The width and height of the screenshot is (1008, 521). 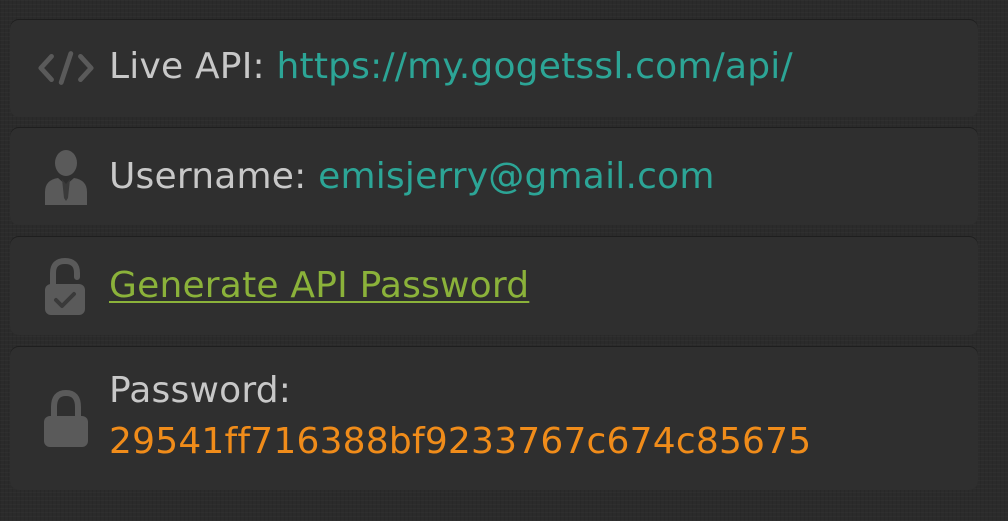 I want to click on password-value-line: 29541ff716388bf9233767c674c85675, so click(x=460, y=442).